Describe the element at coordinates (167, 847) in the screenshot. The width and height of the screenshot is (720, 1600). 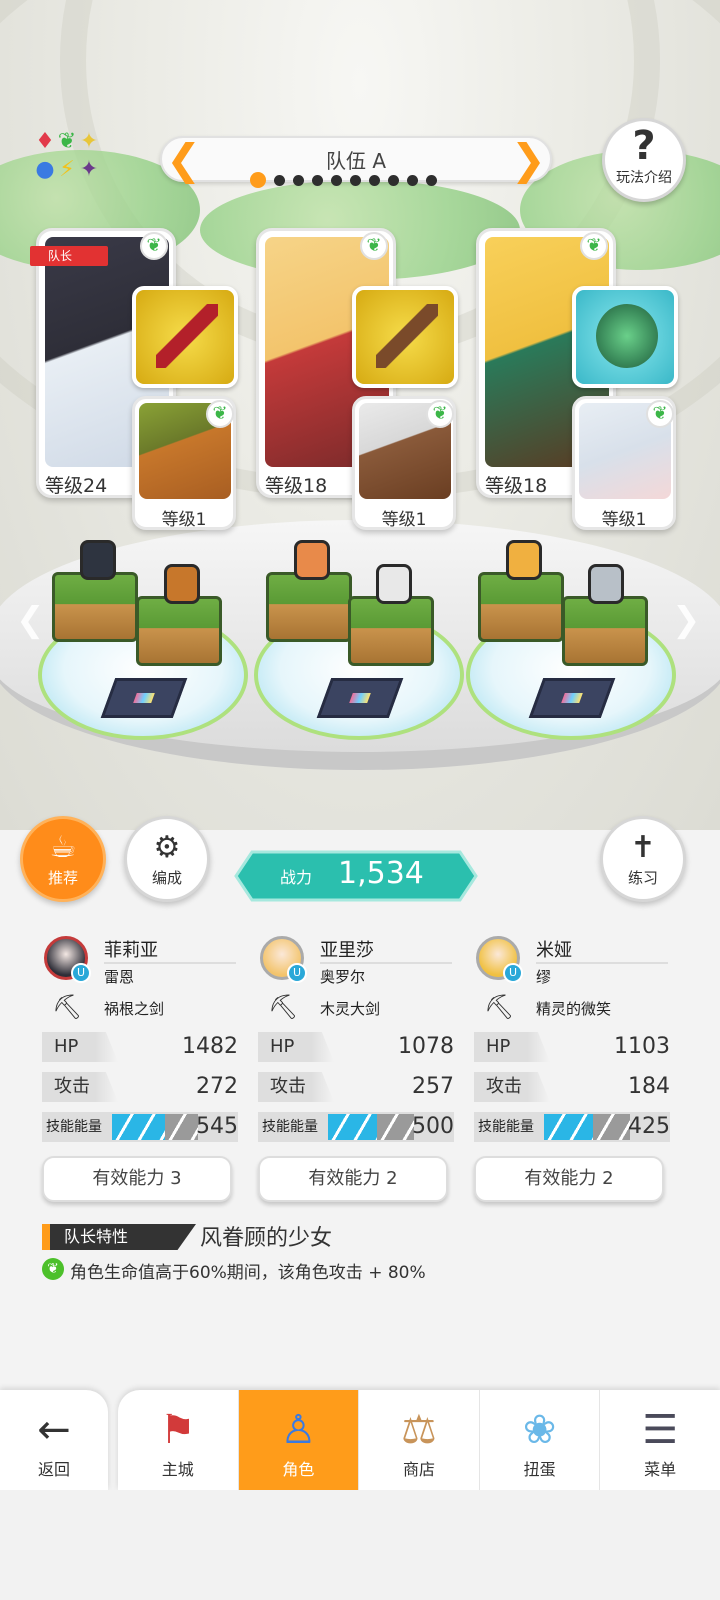
I see `person-gear-icon: ⚙` at that location.